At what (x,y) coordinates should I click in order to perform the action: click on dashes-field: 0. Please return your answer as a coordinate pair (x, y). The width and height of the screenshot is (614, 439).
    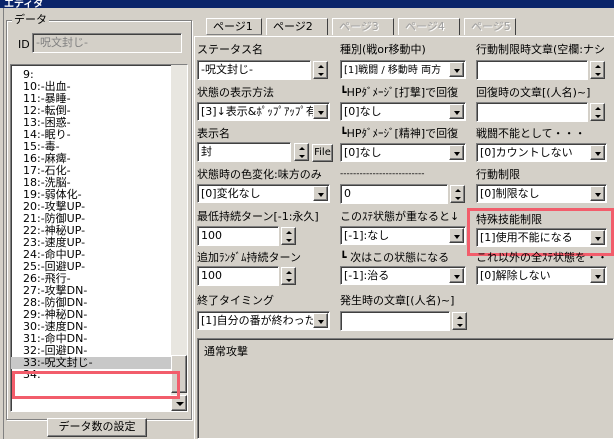
    Looking at the image, I should click on (394, 194).